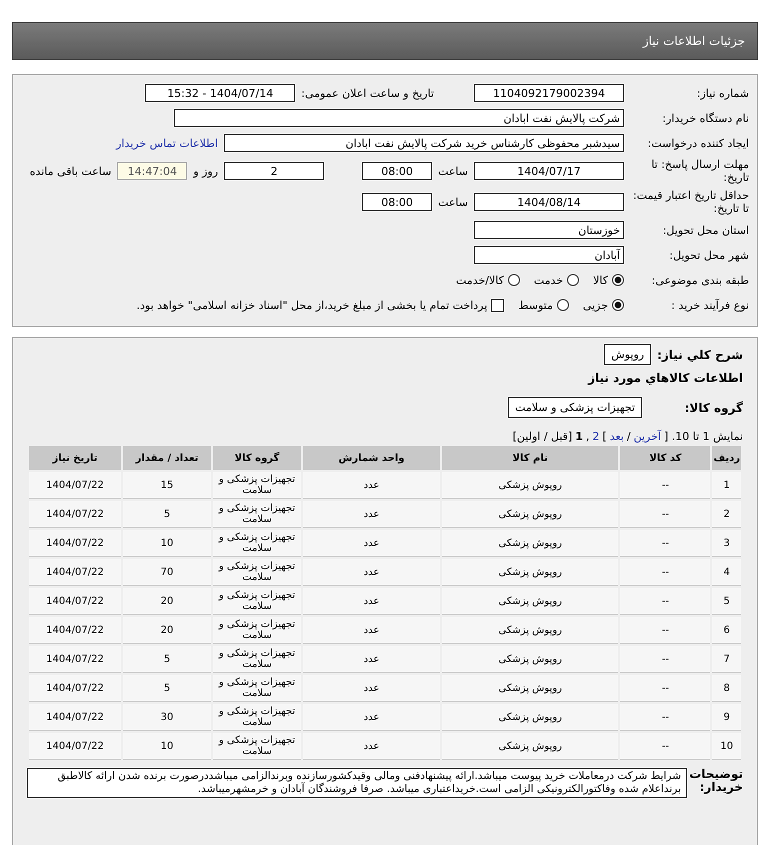 This screenshot has height=845, width=770. Describe the element at coordinates (703, 436) in the screenshot. I see `pager-text: نمایش 1 تا 10. [` at that location.